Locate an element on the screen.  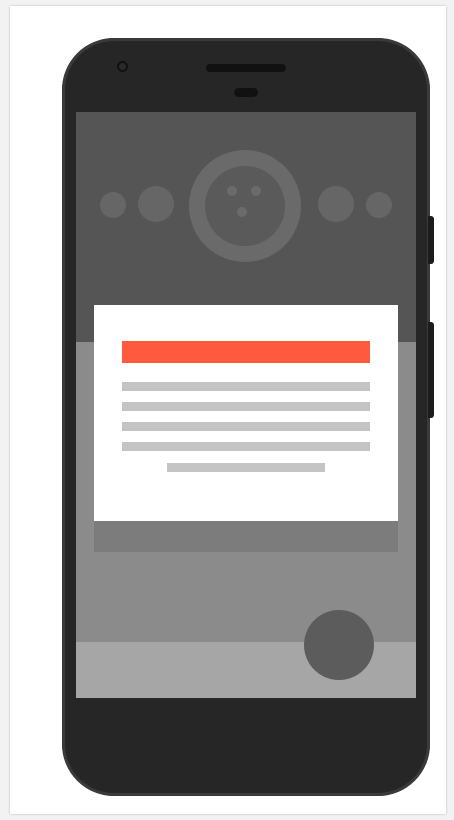
floating-action-button is located at coordinates (339, 645).